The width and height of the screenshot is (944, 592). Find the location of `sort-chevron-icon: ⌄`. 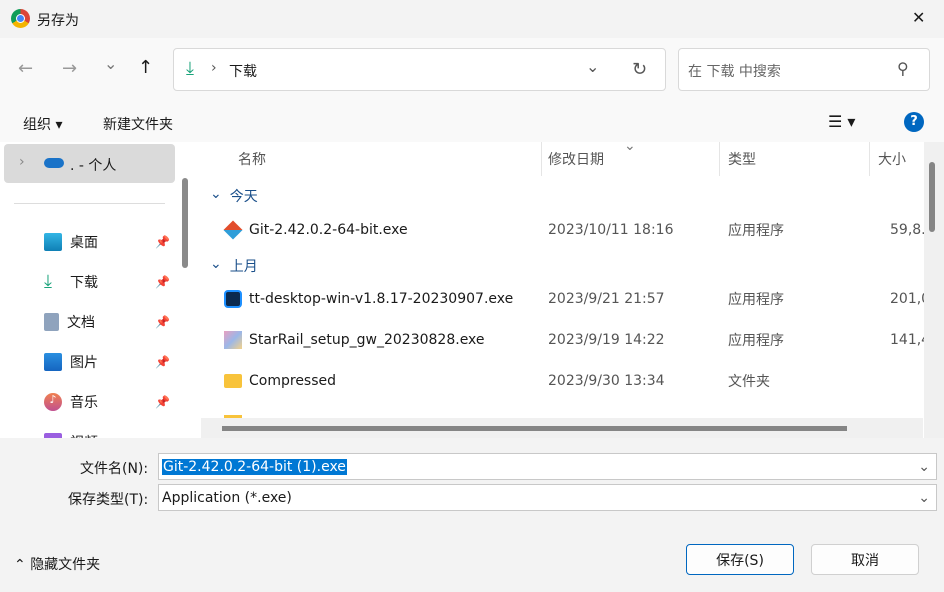

sort-chevron-icon: ⌄ is located at coordinates (630, 148).